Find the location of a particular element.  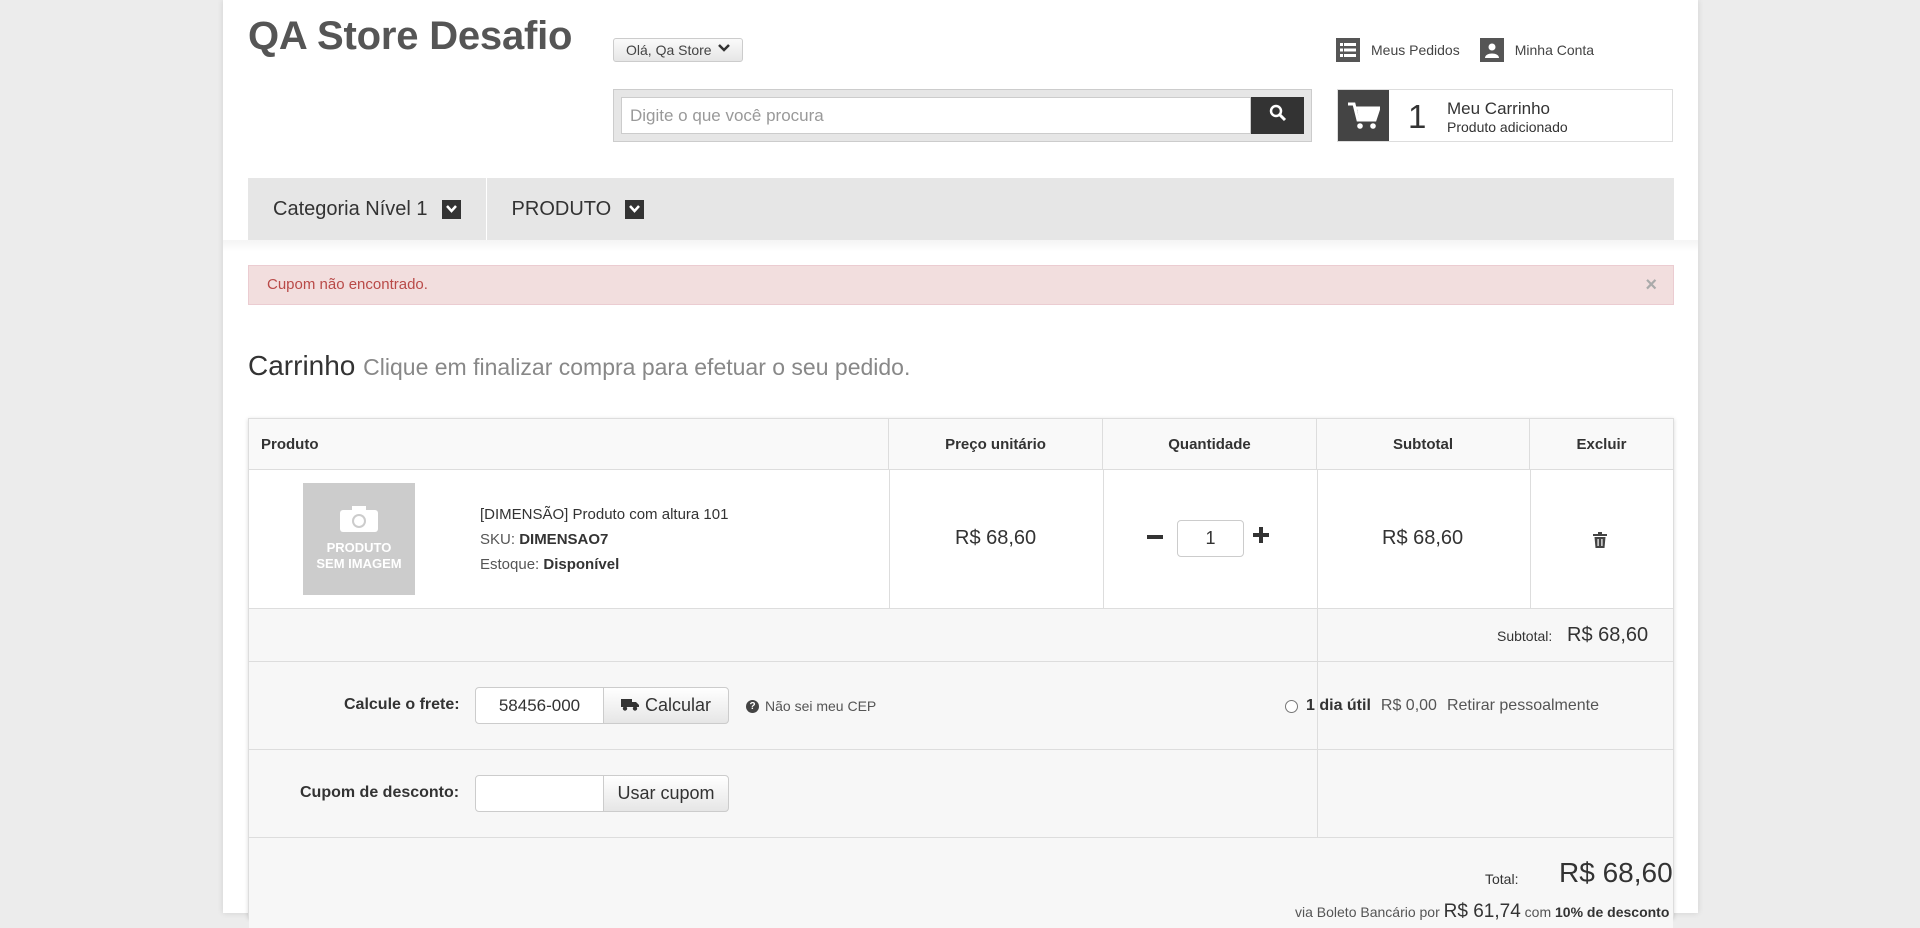

apply-coupon-label: Usar cupom is located at coordinates (666, 793).